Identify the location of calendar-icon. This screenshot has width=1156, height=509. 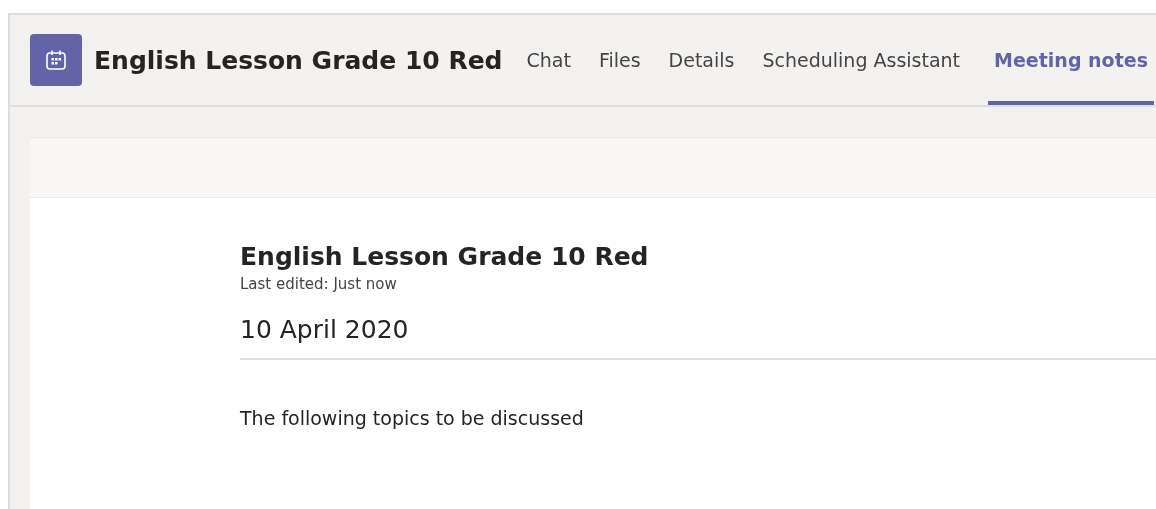
(56, 60).